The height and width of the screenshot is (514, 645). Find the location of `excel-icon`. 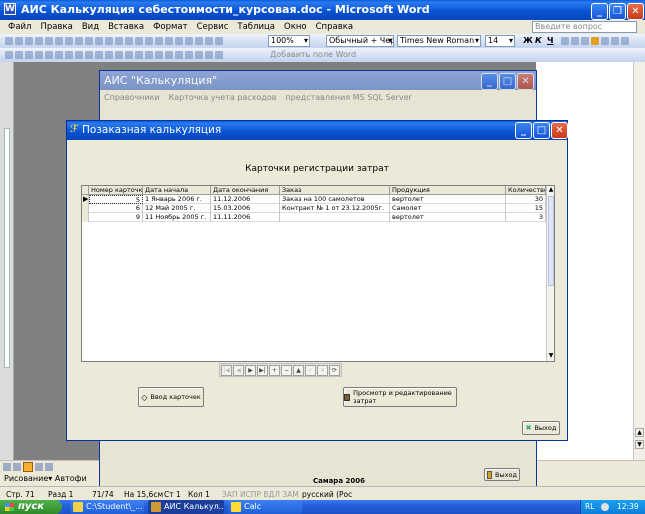

excel-icon is located at coordinates (179, 41).